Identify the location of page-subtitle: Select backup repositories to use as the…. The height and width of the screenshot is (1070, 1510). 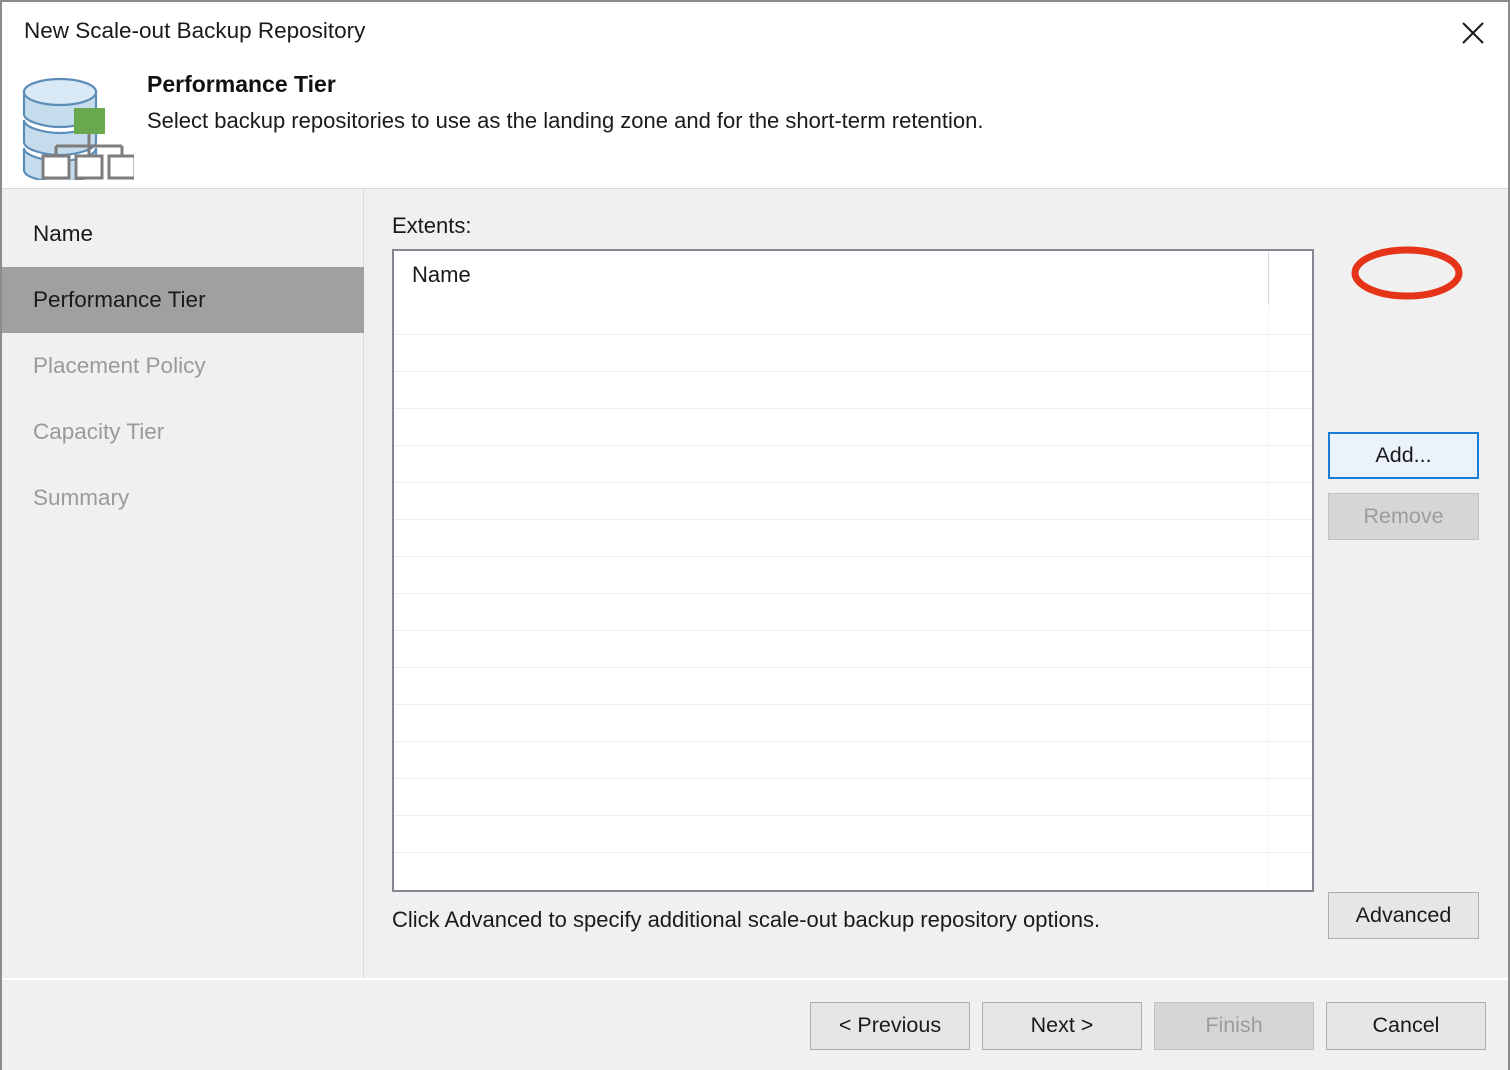
(565, 120).